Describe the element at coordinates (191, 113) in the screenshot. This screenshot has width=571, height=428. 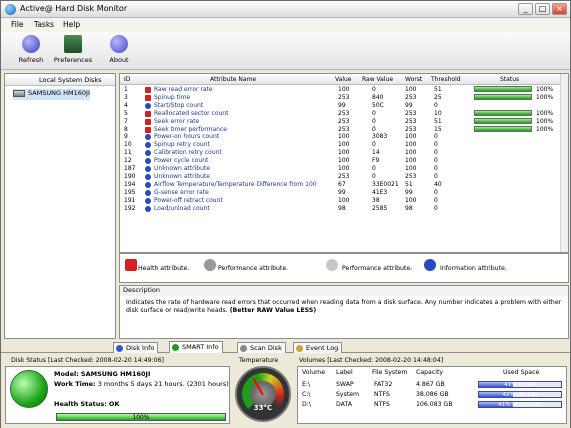
I see `row-attribute: Reallocated sector count` at that location.